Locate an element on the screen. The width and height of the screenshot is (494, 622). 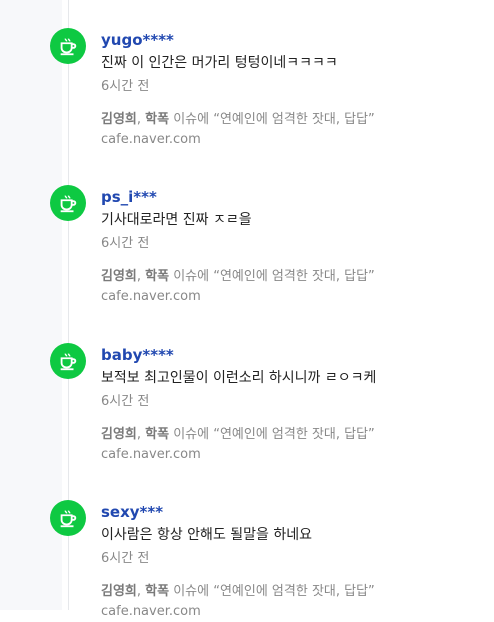
comment-text: 진짜 이 인간은 머가리 텅텅이네ㅋㅋㅋㅋ is located at coordinates (219, 63).